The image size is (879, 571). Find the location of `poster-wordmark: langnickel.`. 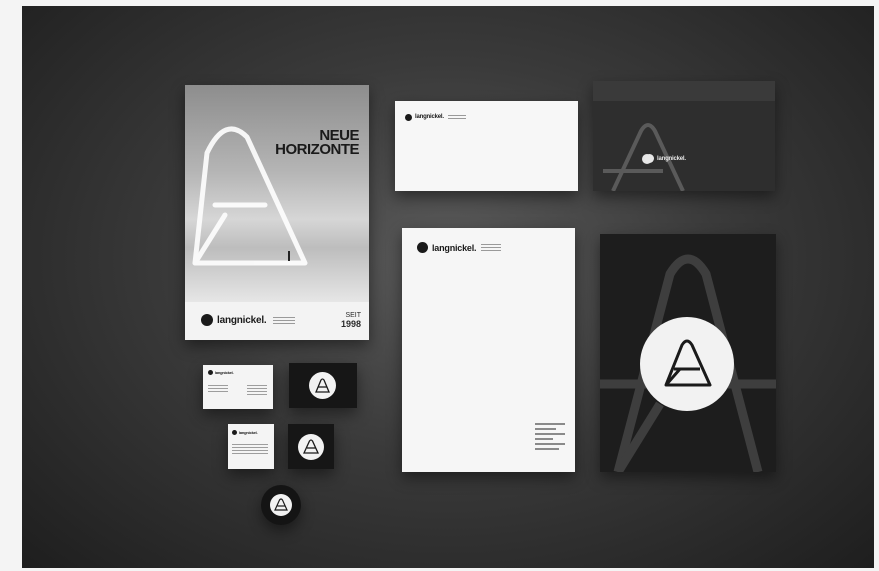

poster-wordmark: langnickel. is located at coordinates (242, 320).